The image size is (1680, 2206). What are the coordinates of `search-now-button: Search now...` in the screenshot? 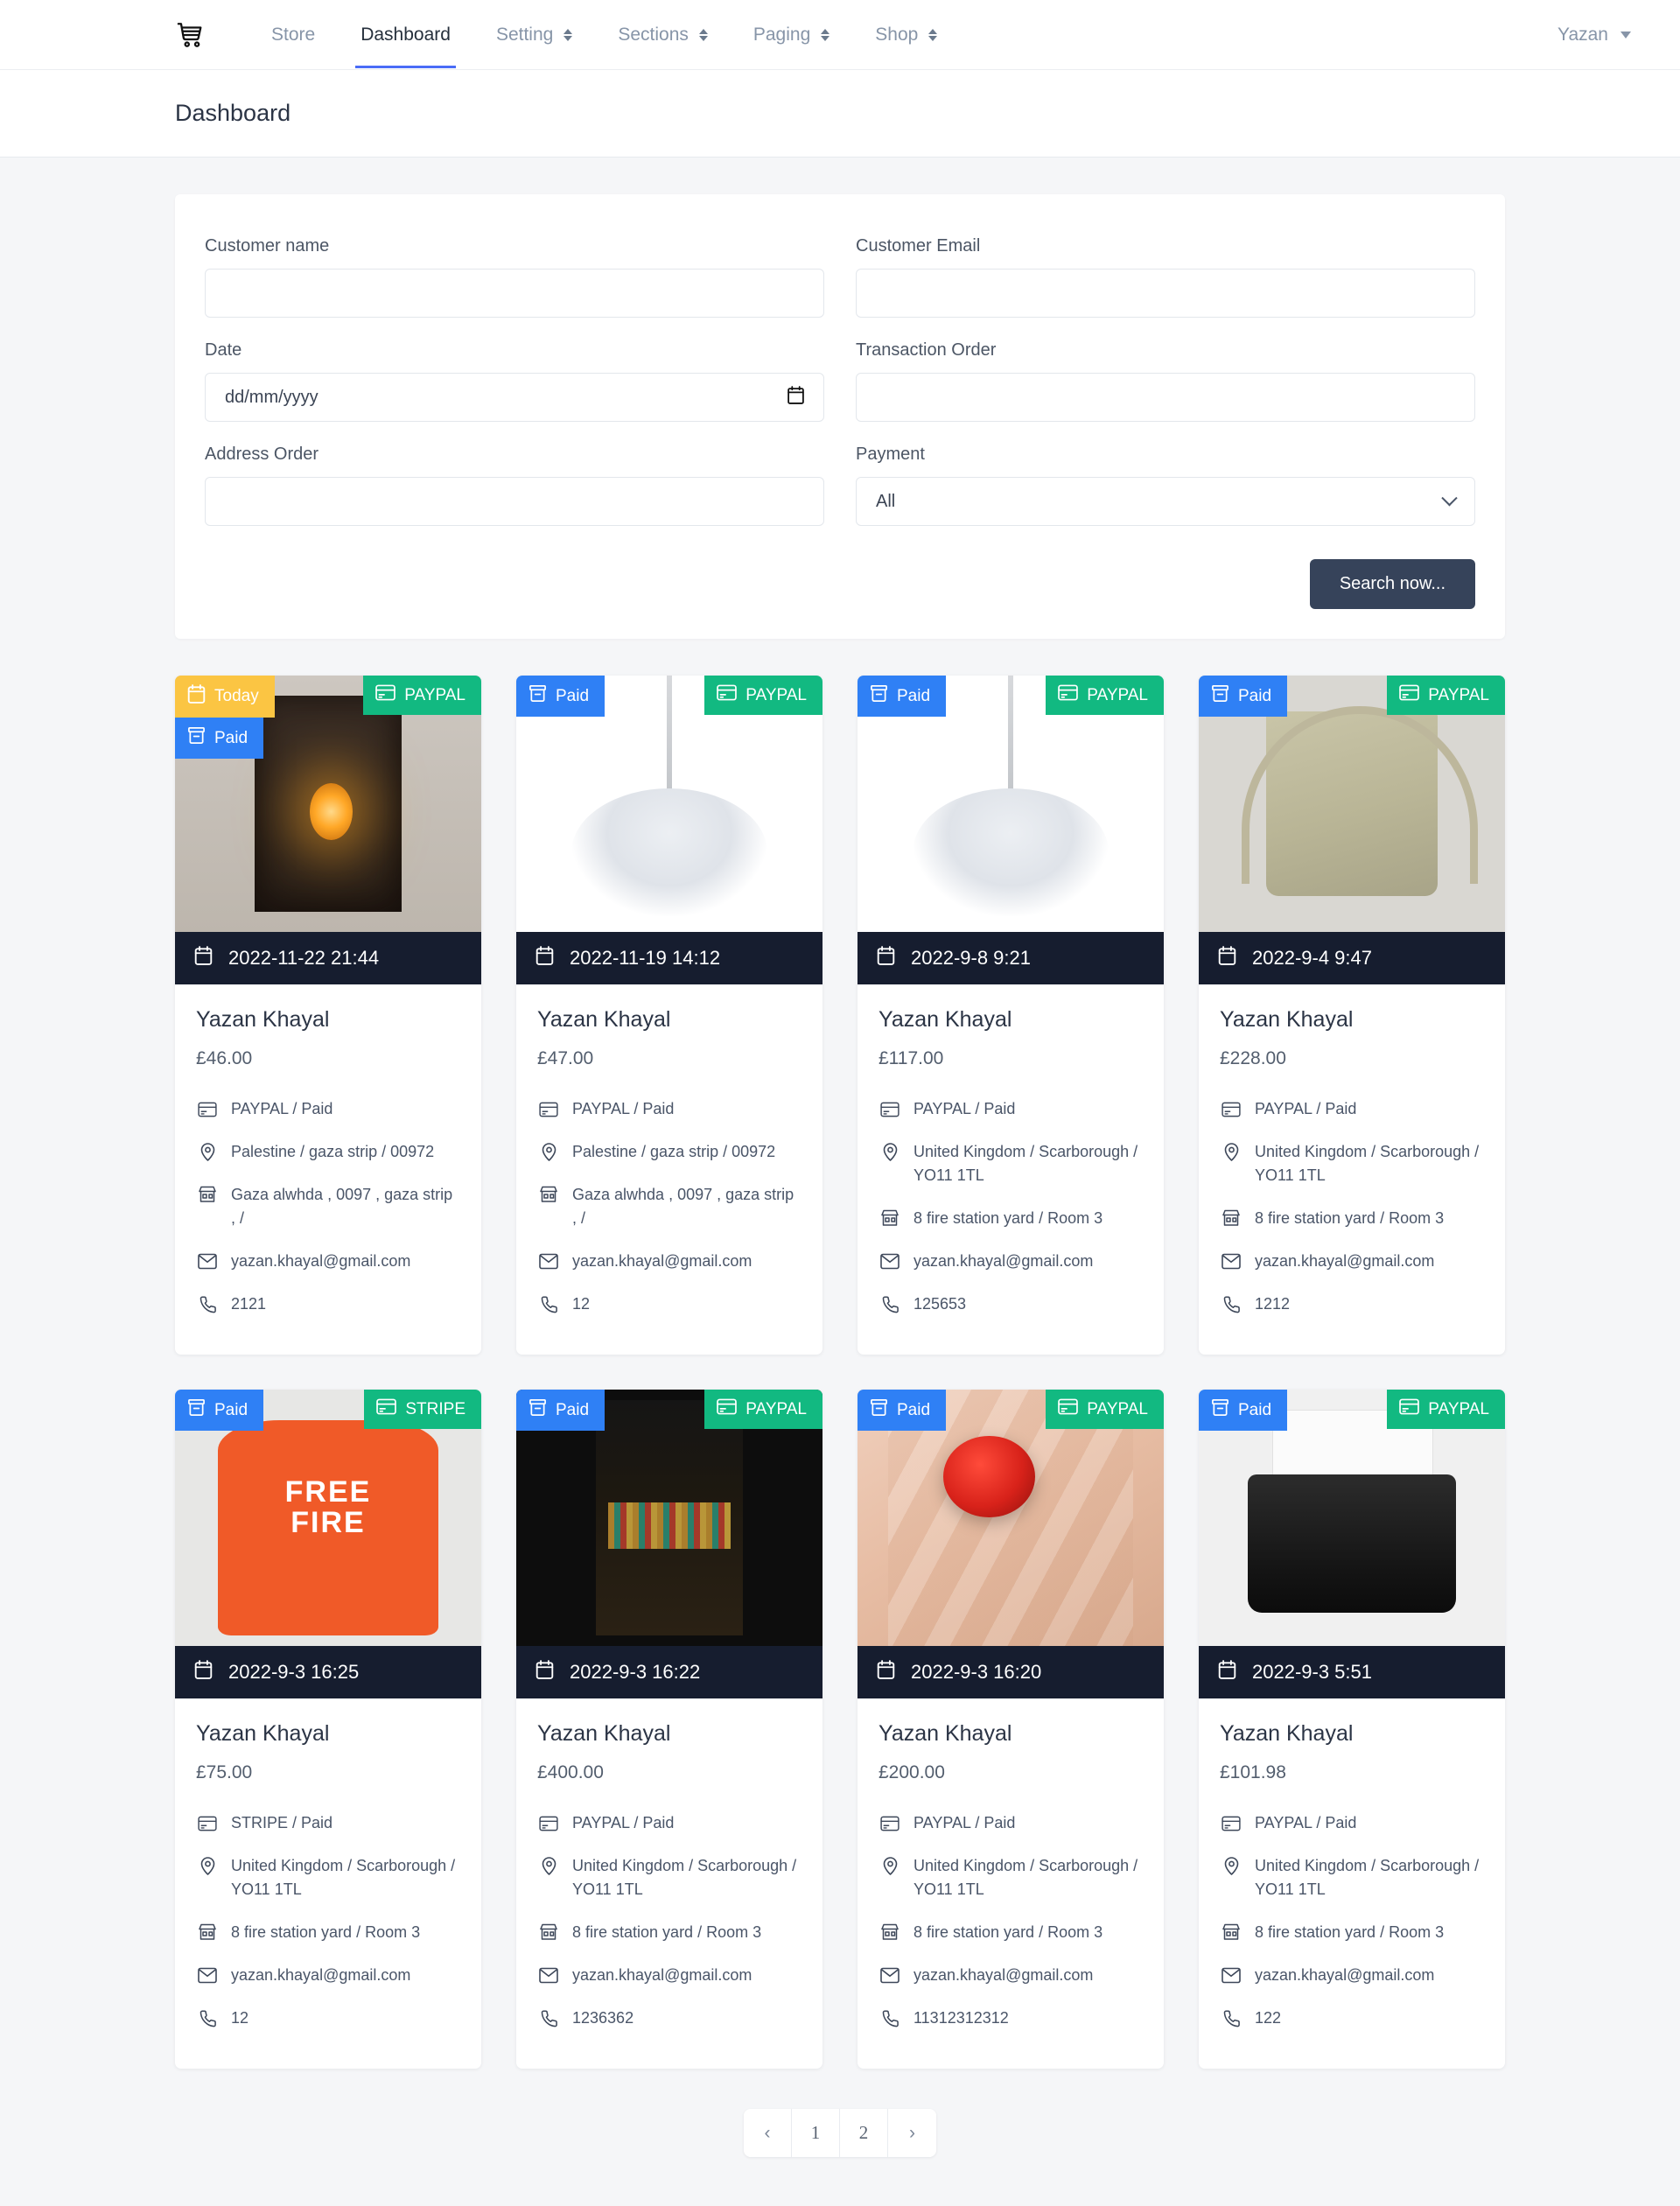 It's located at (1392, 584).